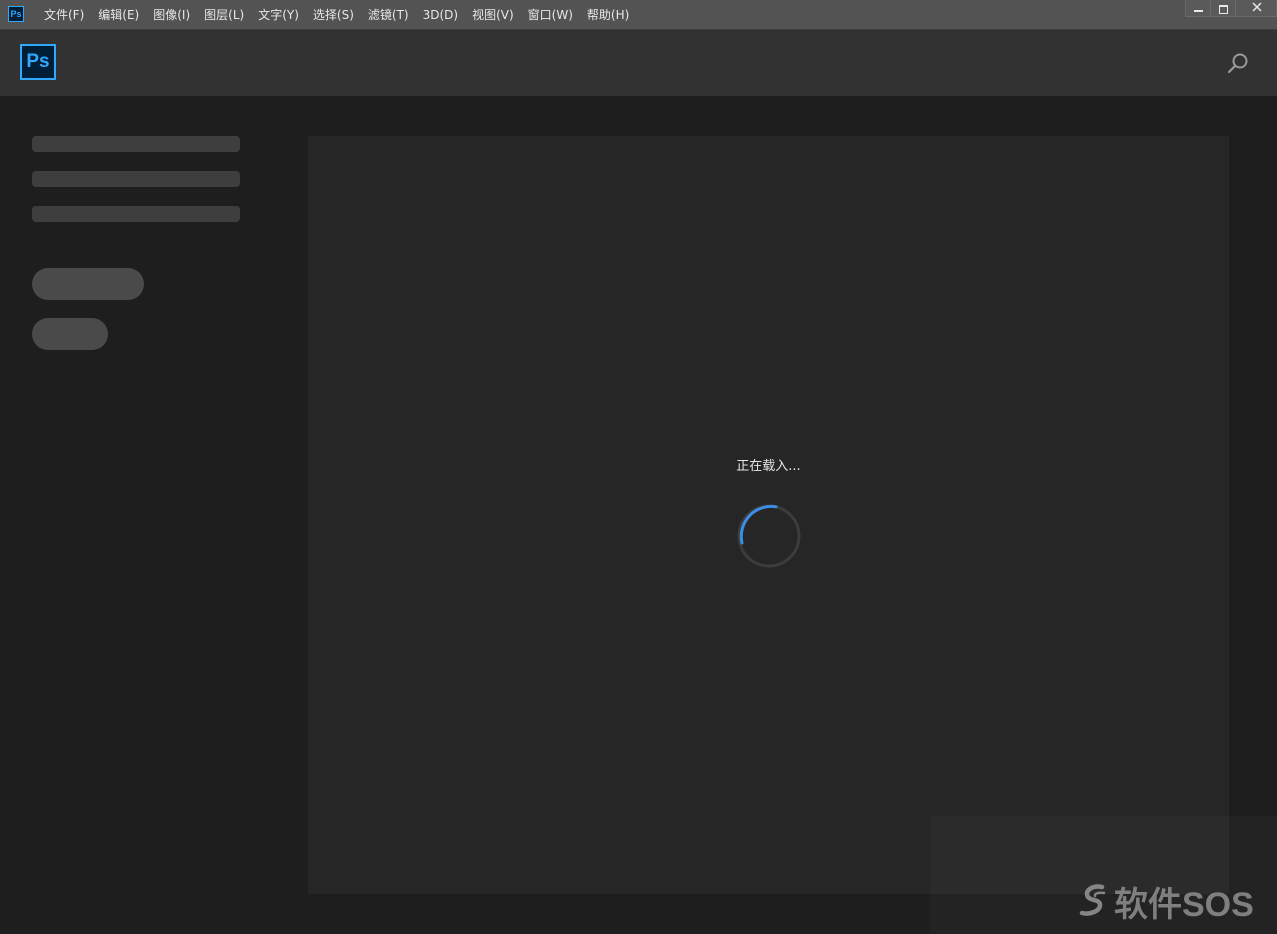 The width and height of the screenshot is (1277, 934). I want to click on photoshop-app-icon: Ps, so click(16, 14).